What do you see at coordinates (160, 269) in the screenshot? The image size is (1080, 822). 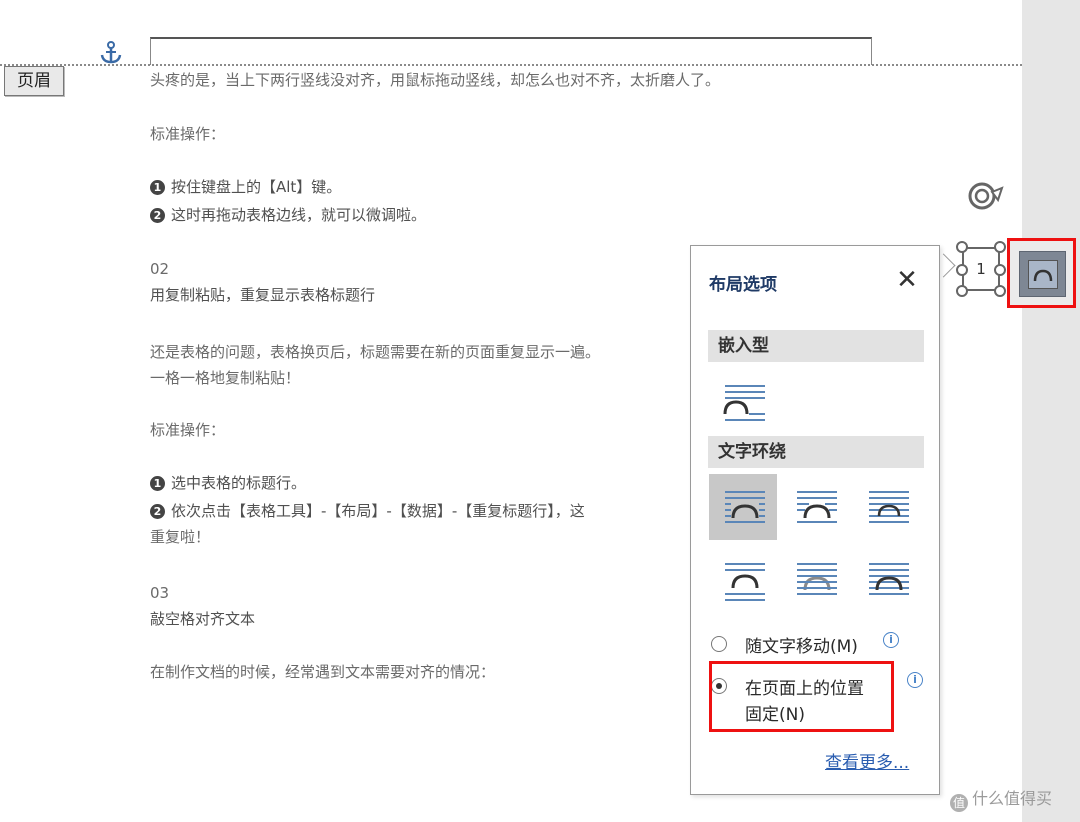 I see `doc-section-number: 02` at bounding box center [160, 269].